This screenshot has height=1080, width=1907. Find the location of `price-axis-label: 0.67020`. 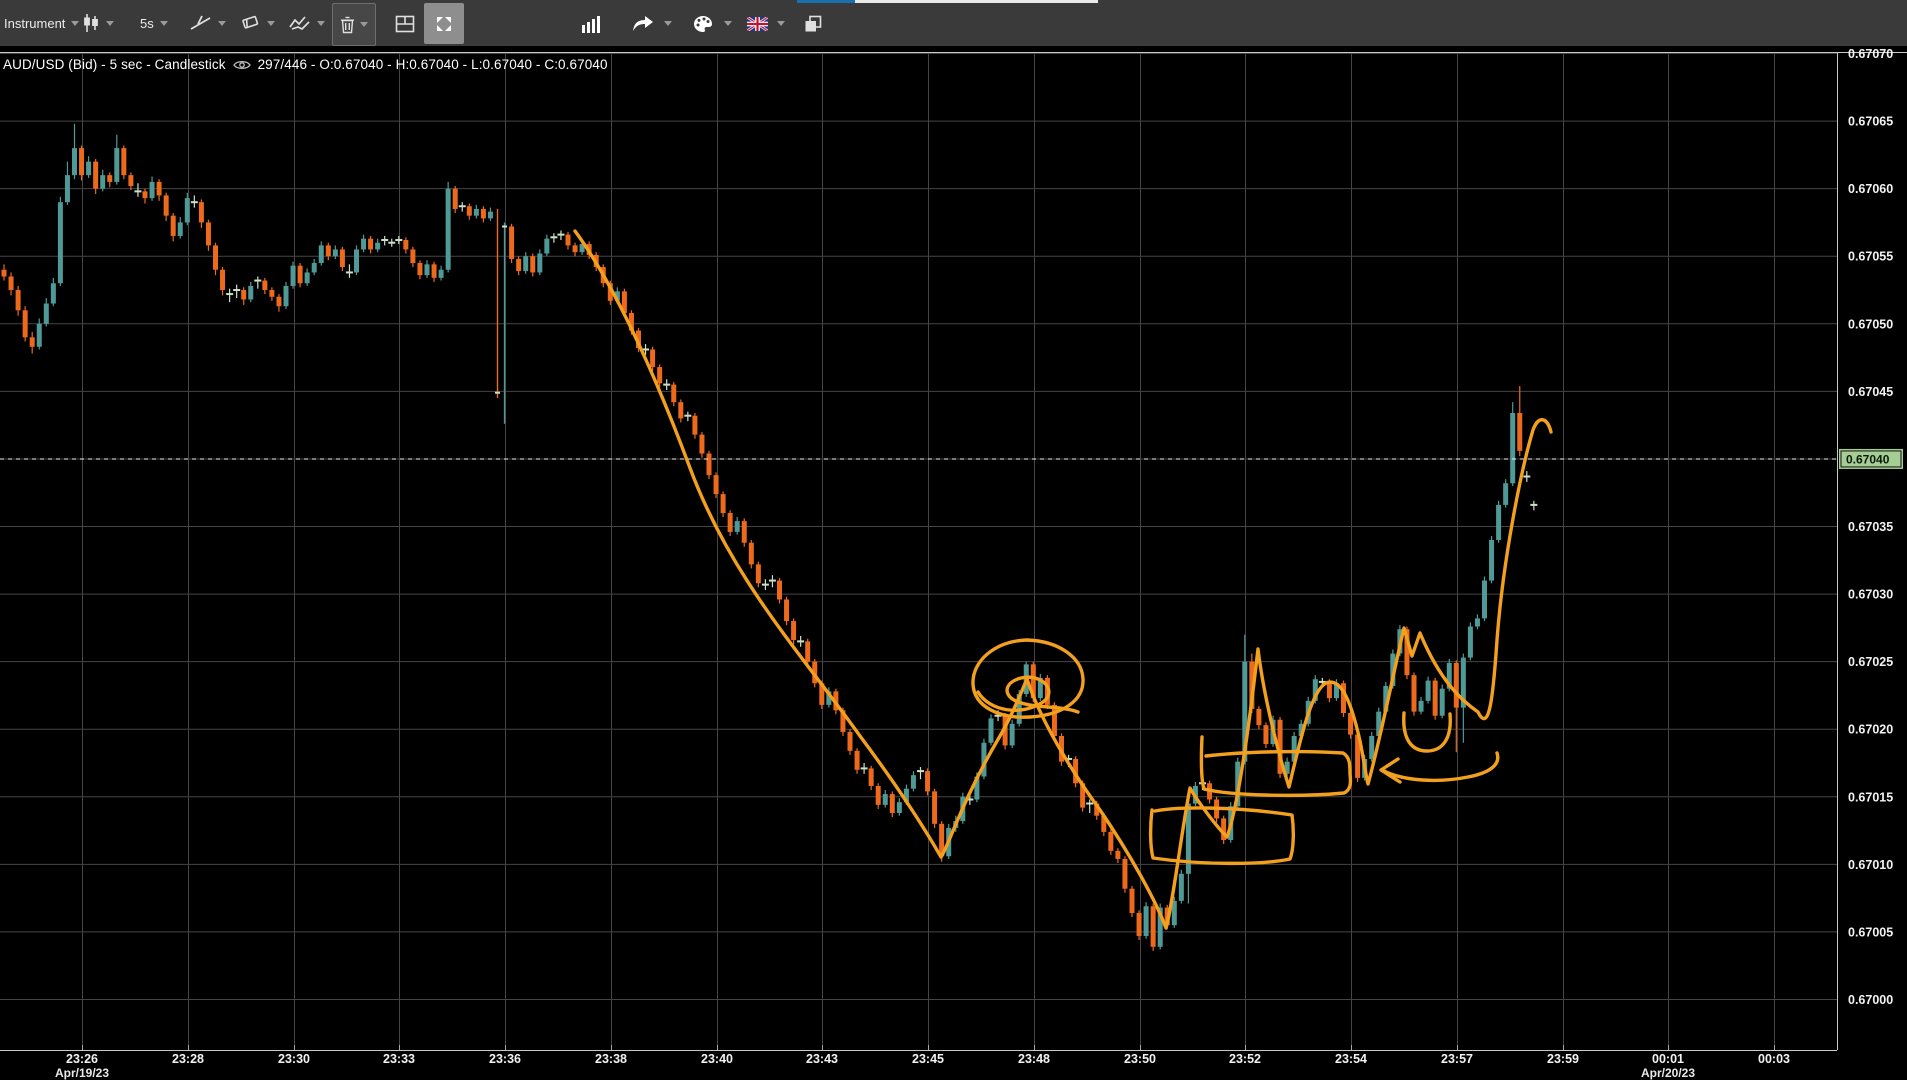

price-axis-label: 0.67020 is located at coordinates (1870, 730).